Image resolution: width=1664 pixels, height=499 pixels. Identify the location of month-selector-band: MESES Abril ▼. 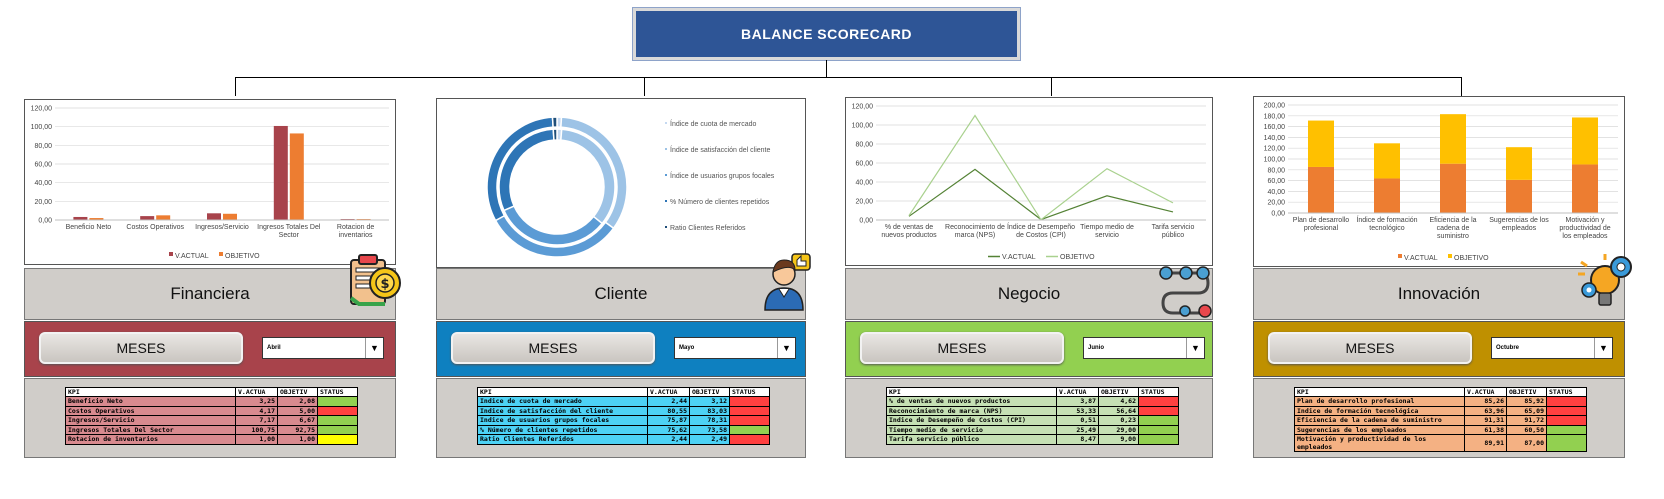
(210, 349).